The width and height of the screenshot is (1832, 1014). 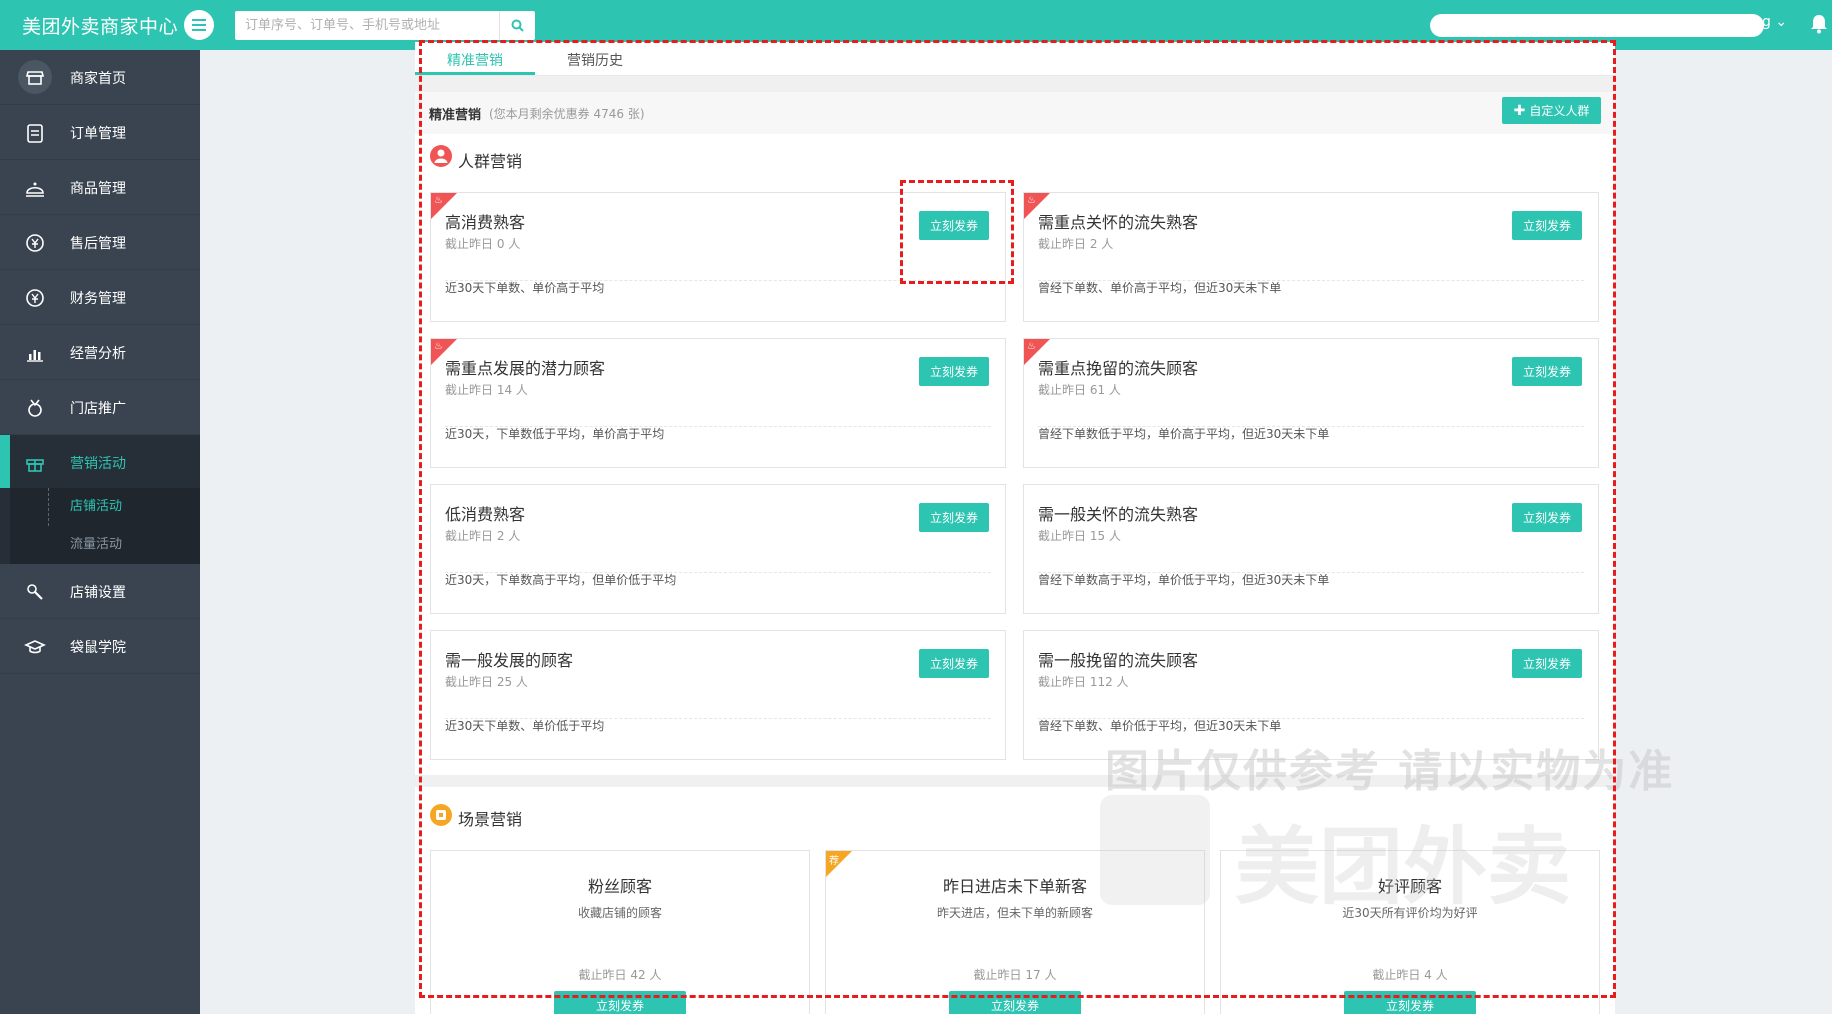 I want to click on sidebar-item-label: 财务管理, so click(x=98, y=299).